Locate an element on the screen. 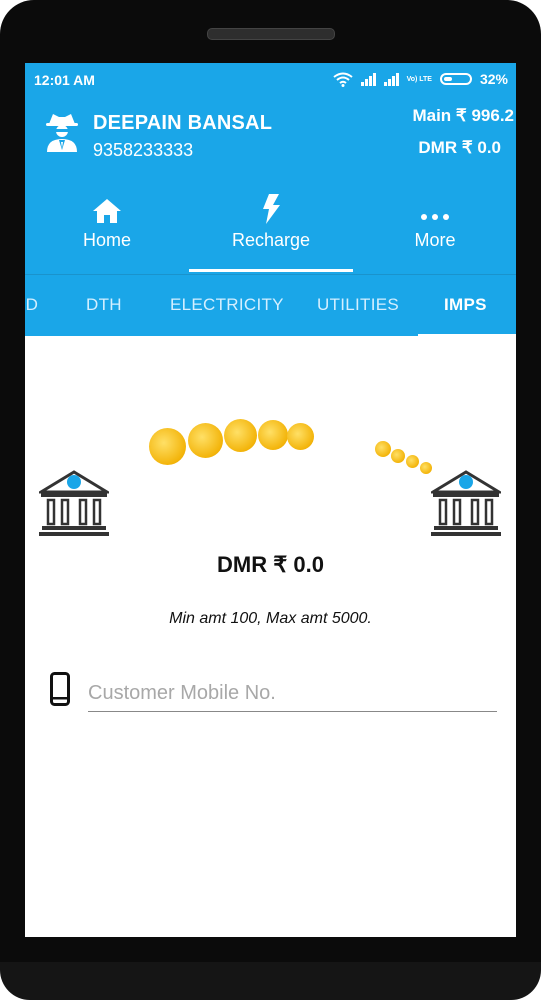 This screenshot has height=1000, width=541. nav-tab-more: More is located at coordinates (434, 229).